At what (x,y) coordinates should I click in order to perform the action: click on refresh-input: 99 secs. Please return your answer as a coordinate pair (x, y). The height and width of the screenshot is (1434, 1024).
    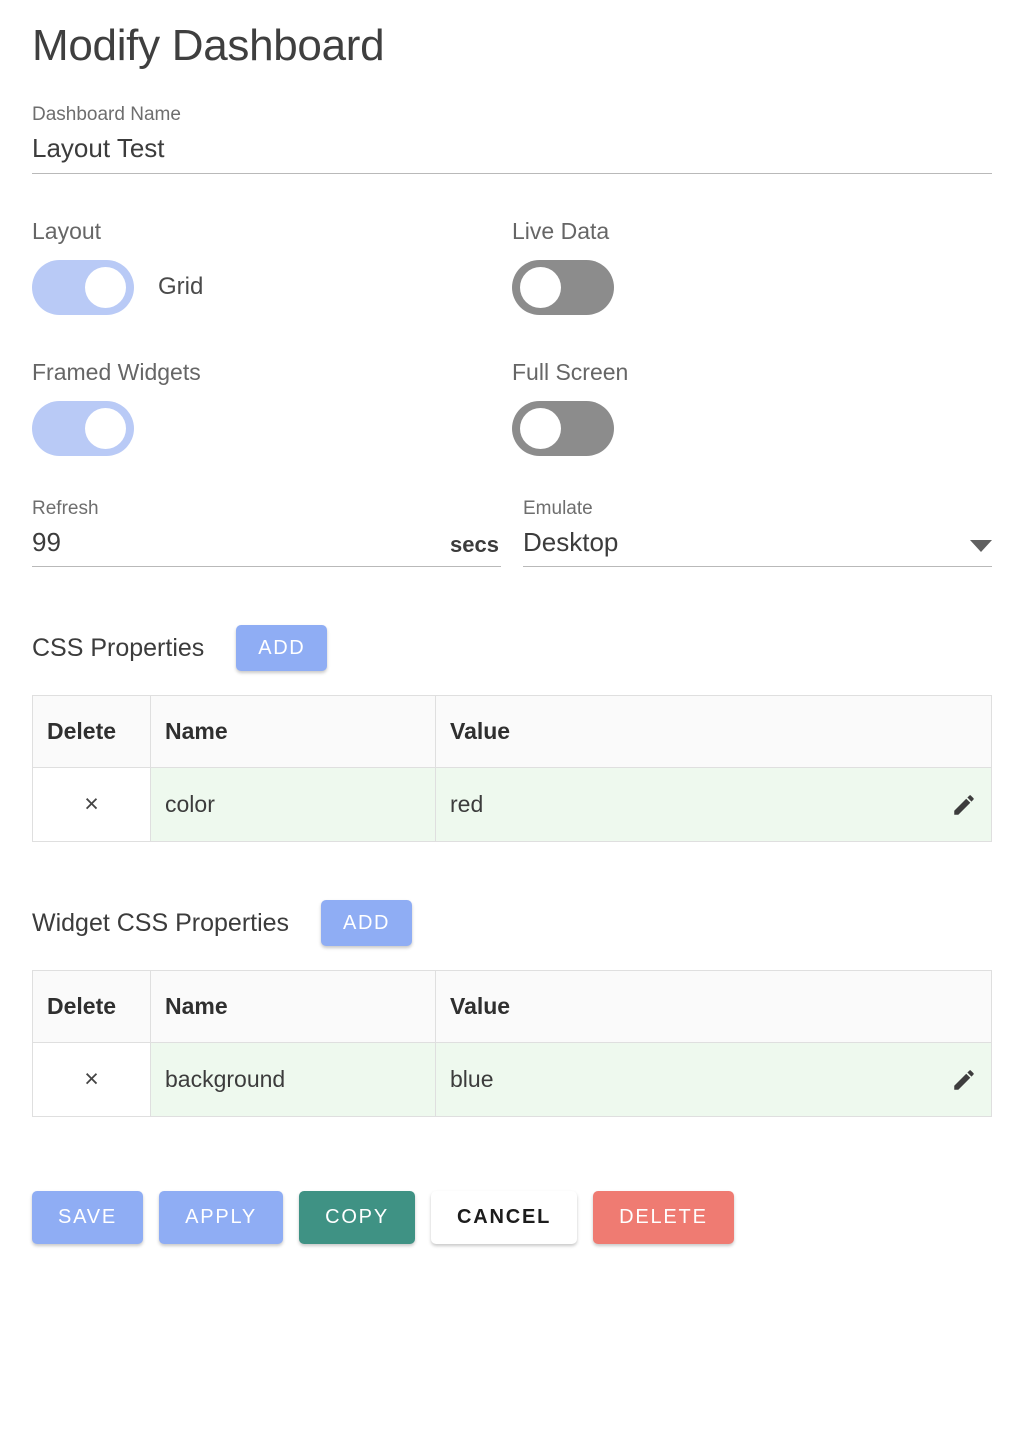
    Looking at the image, I should click on (266, 546).